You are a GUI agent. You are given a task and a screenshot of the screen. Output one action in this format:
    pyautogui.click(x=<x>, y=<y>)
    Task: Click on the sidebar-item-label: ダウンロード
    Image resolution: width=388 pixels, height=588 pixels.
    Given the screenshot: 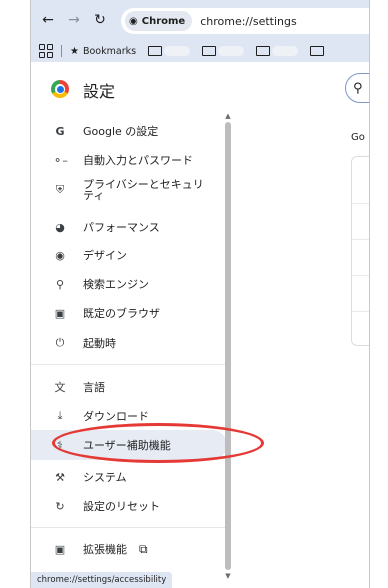 What is the action you would take?
    pyautogui.click(x=116, y=416)
    